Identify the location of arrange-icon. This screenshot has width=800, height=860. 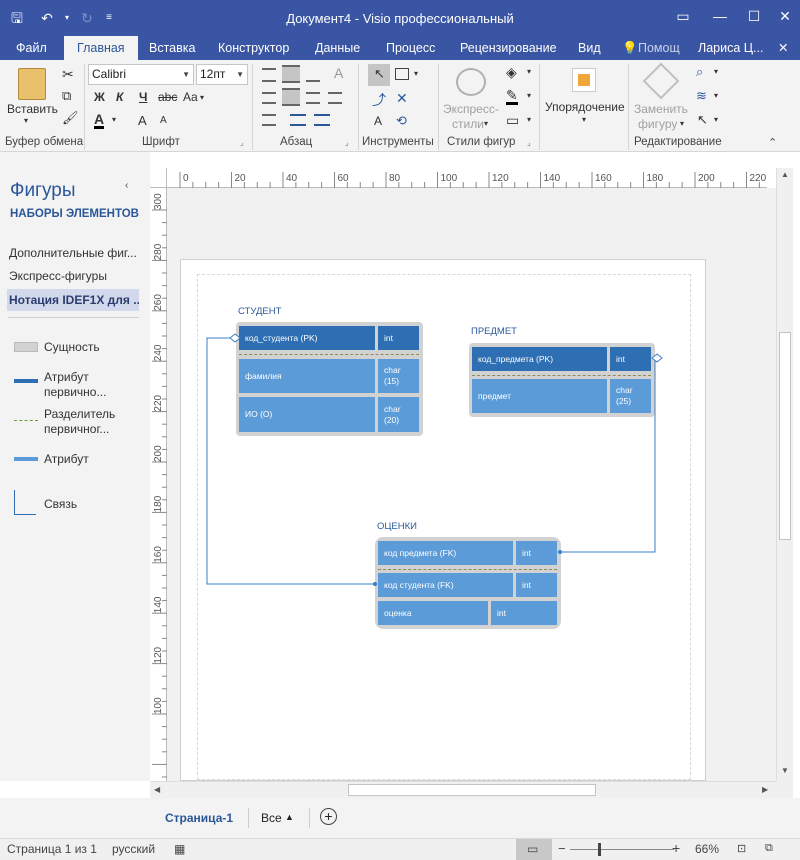
(584, 80).